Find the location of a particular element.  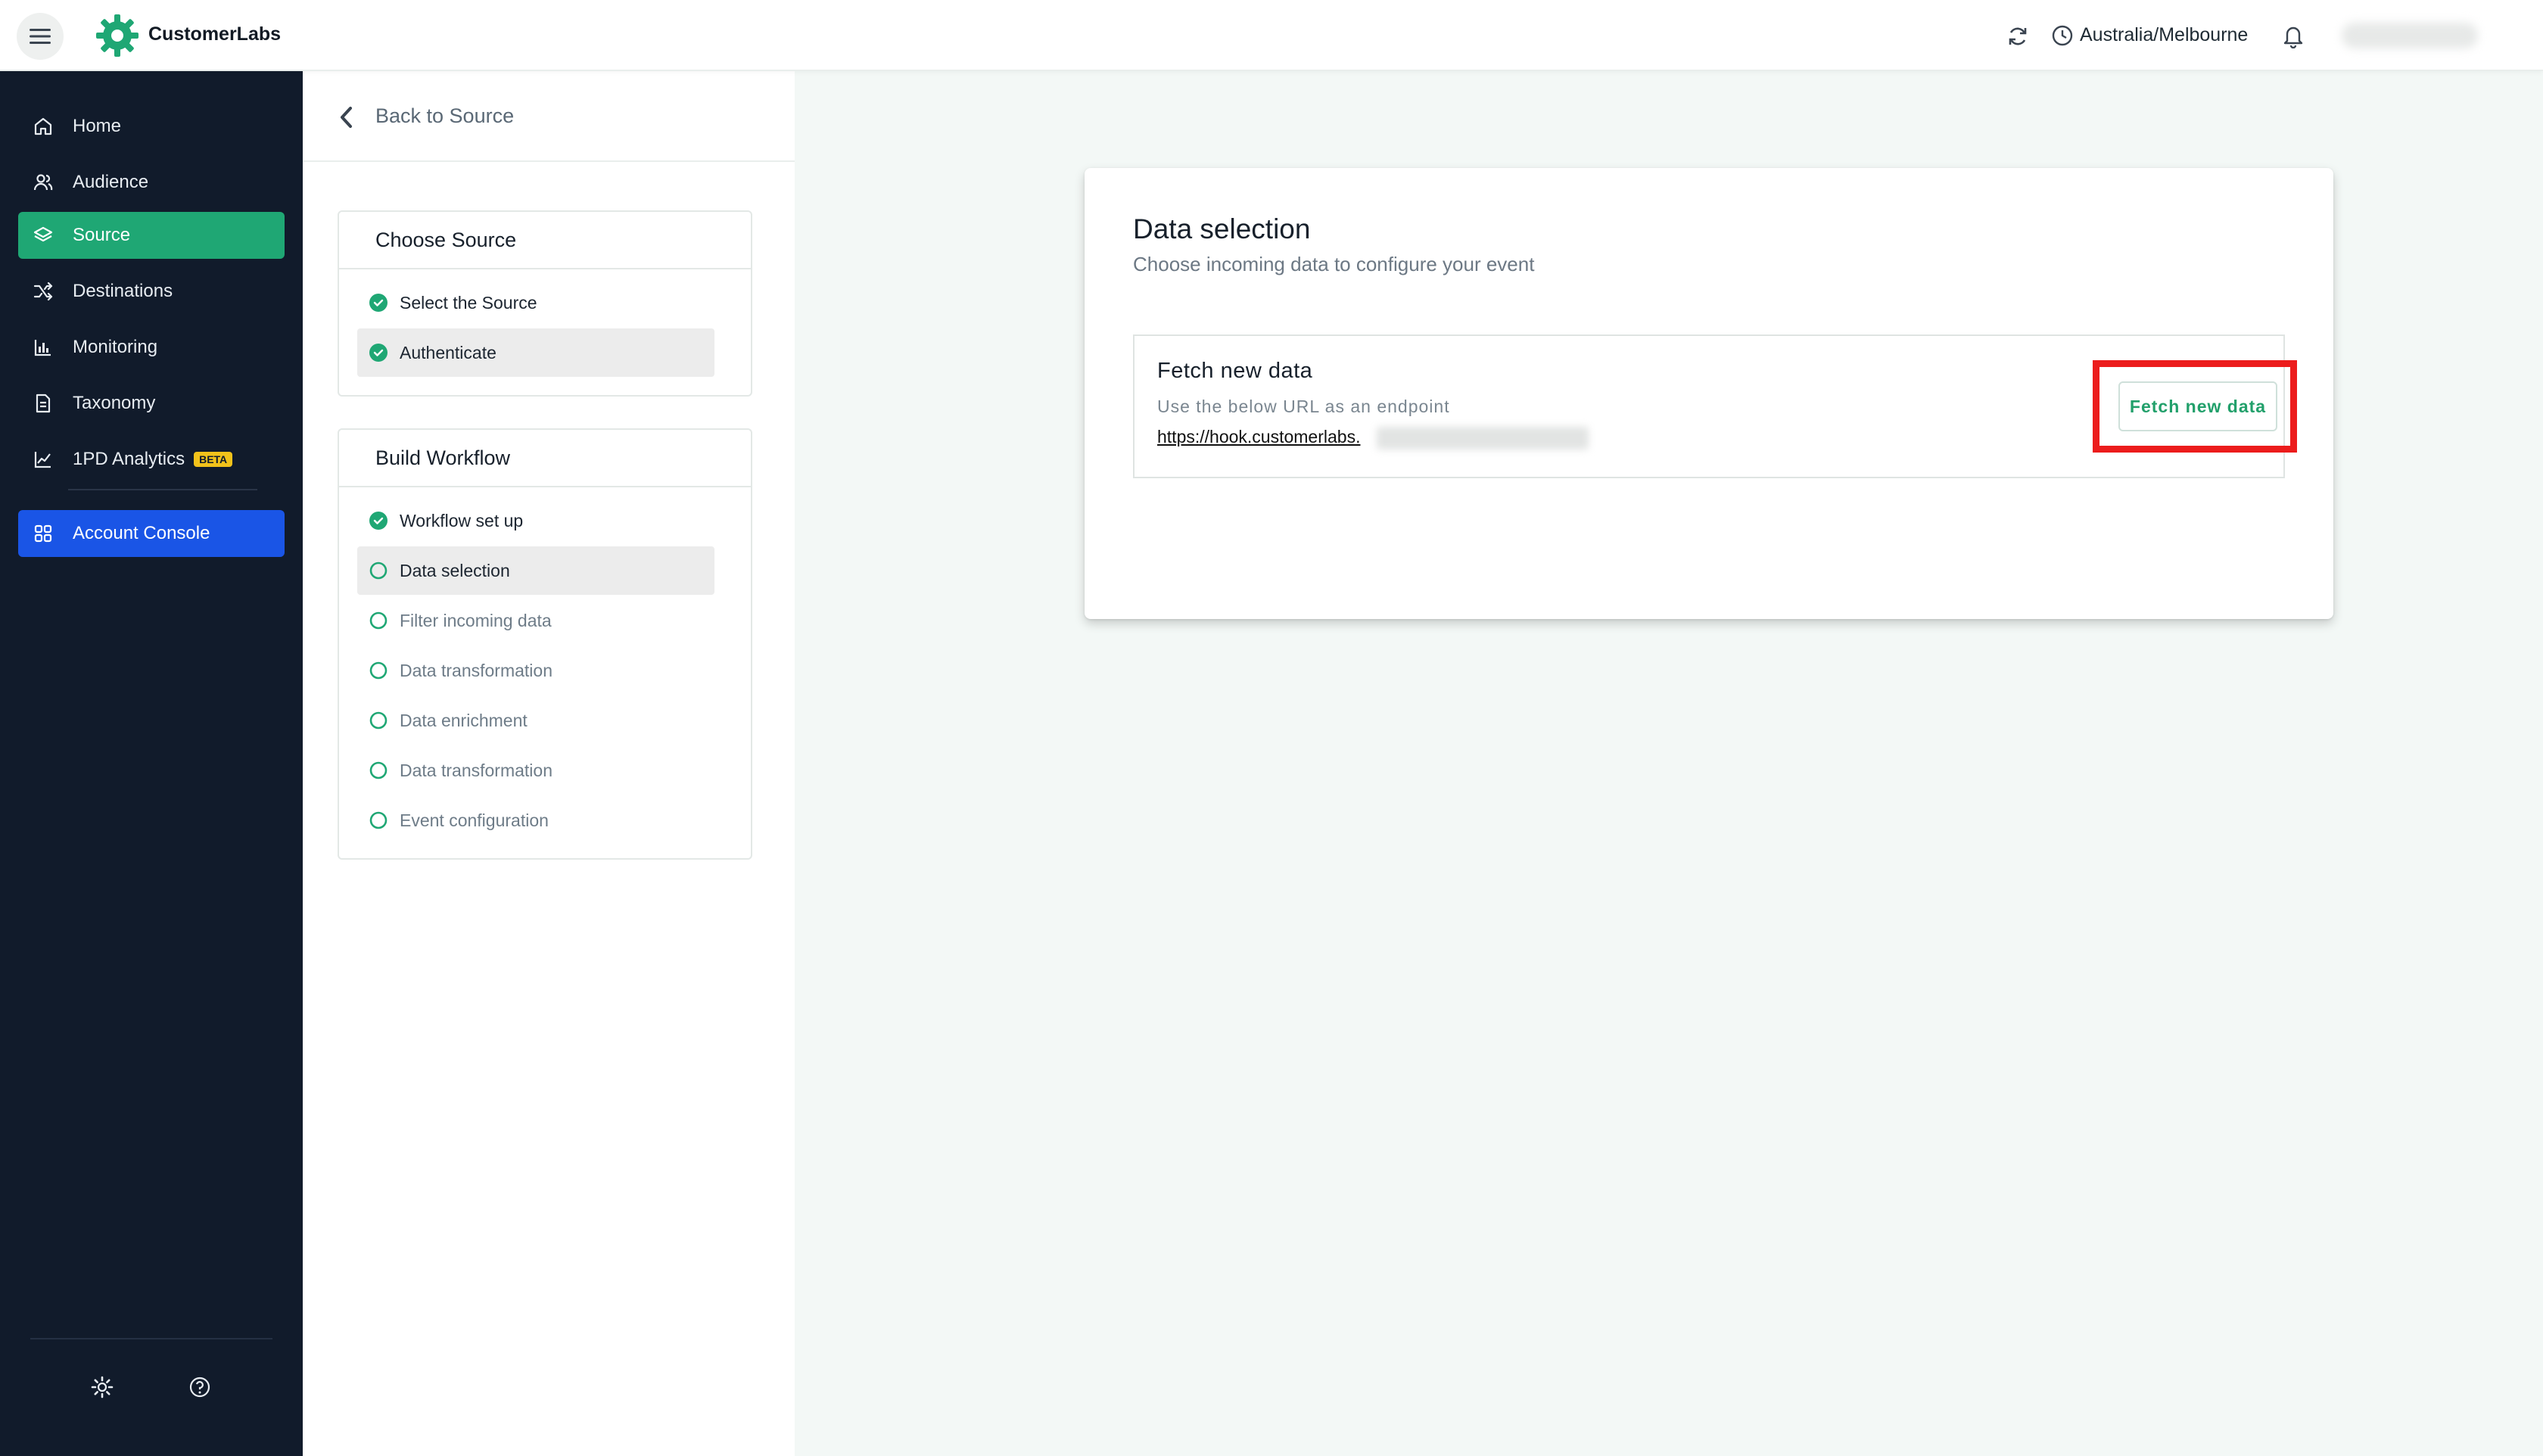

user-menu is located at coordinates (2410, 35).